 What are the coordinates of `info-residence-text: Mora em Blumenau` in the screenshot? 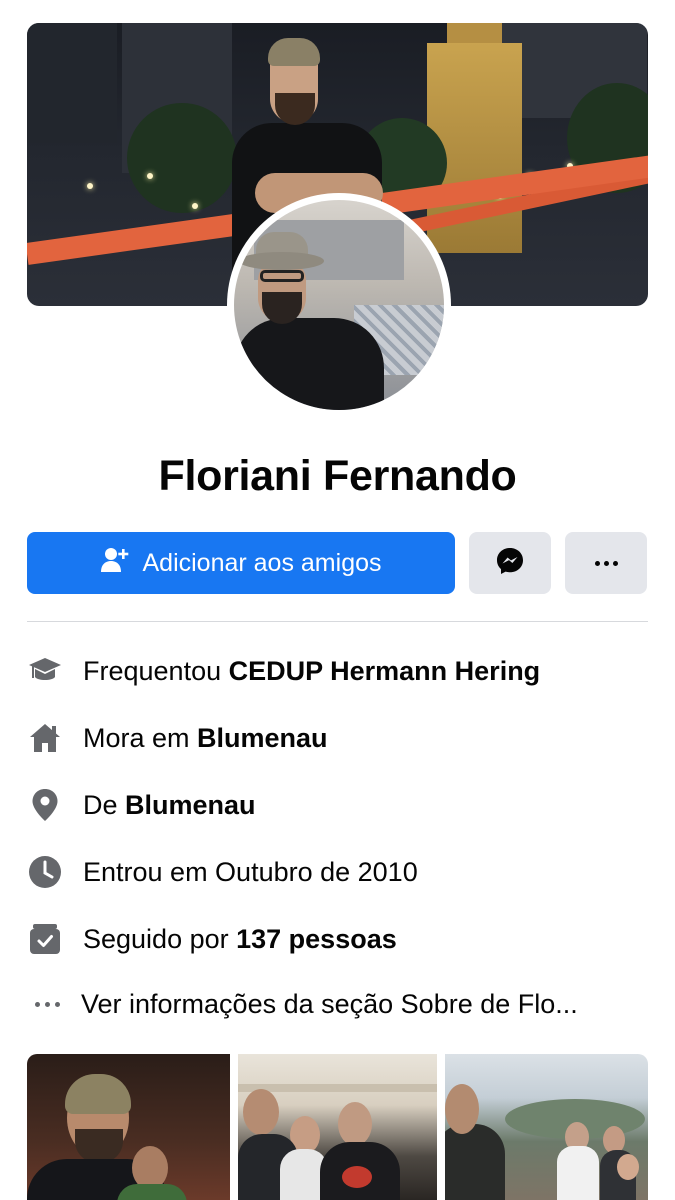 It's located at (205, 737).